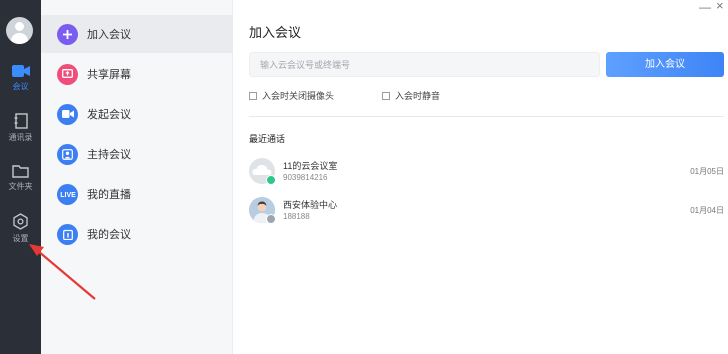  What do you see at coordinates (707, 171) in the screenshot?
I see `call-date: 01月05日` at bounding box center [707, 171].